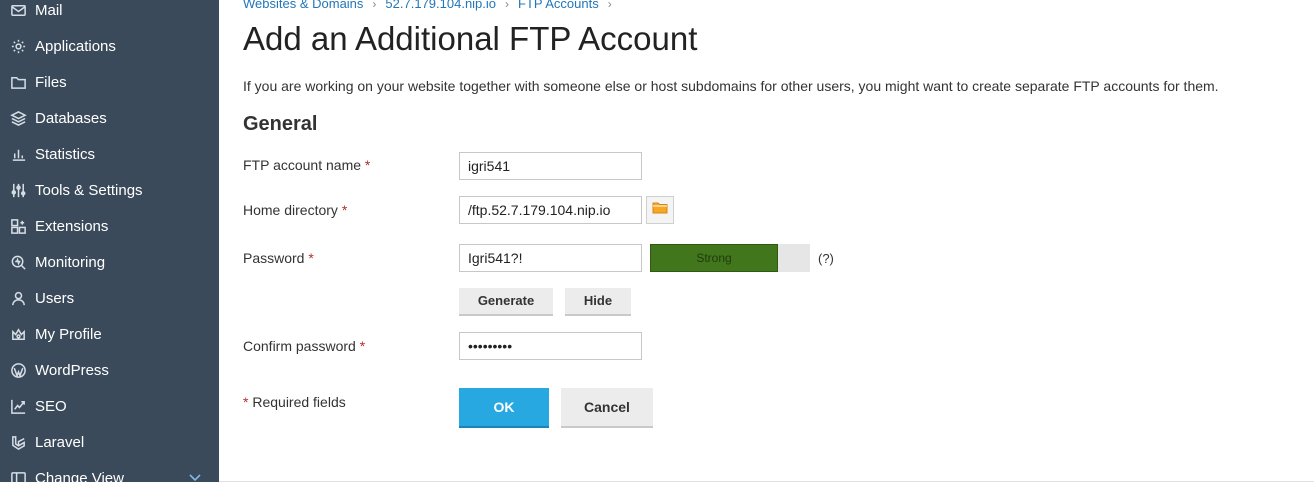 This screenshot has height=482, width=1314. What do you see at coordinates (18, 46) in the screenshot?
I see `gear-icon` at bounding box center [18, 46].